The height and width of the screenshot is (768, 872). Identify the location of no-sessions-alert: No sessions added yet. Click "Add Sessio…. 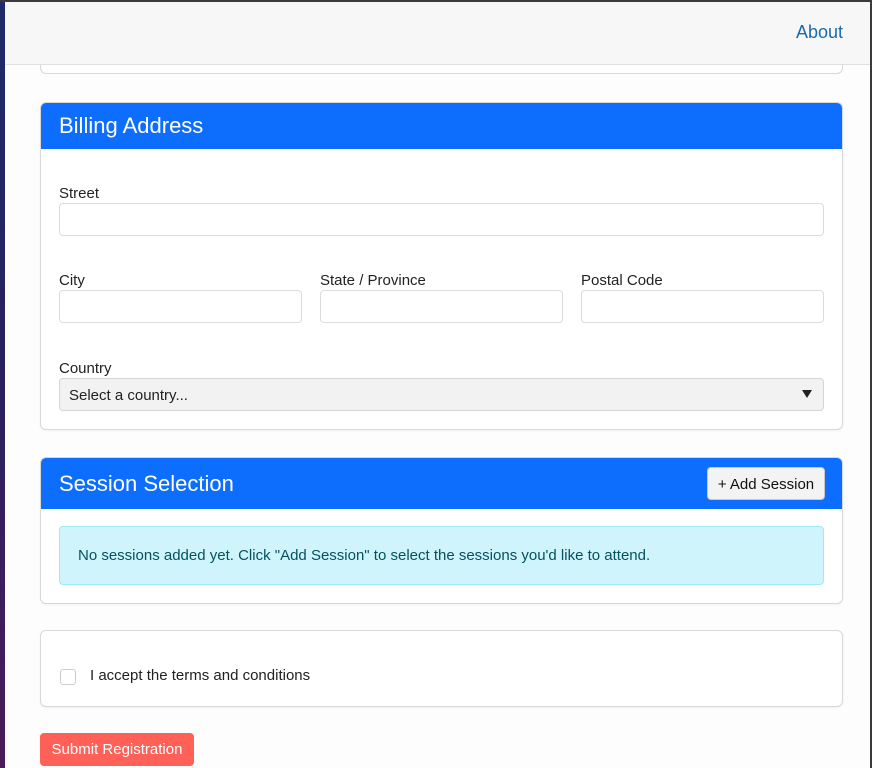
(441, 555).